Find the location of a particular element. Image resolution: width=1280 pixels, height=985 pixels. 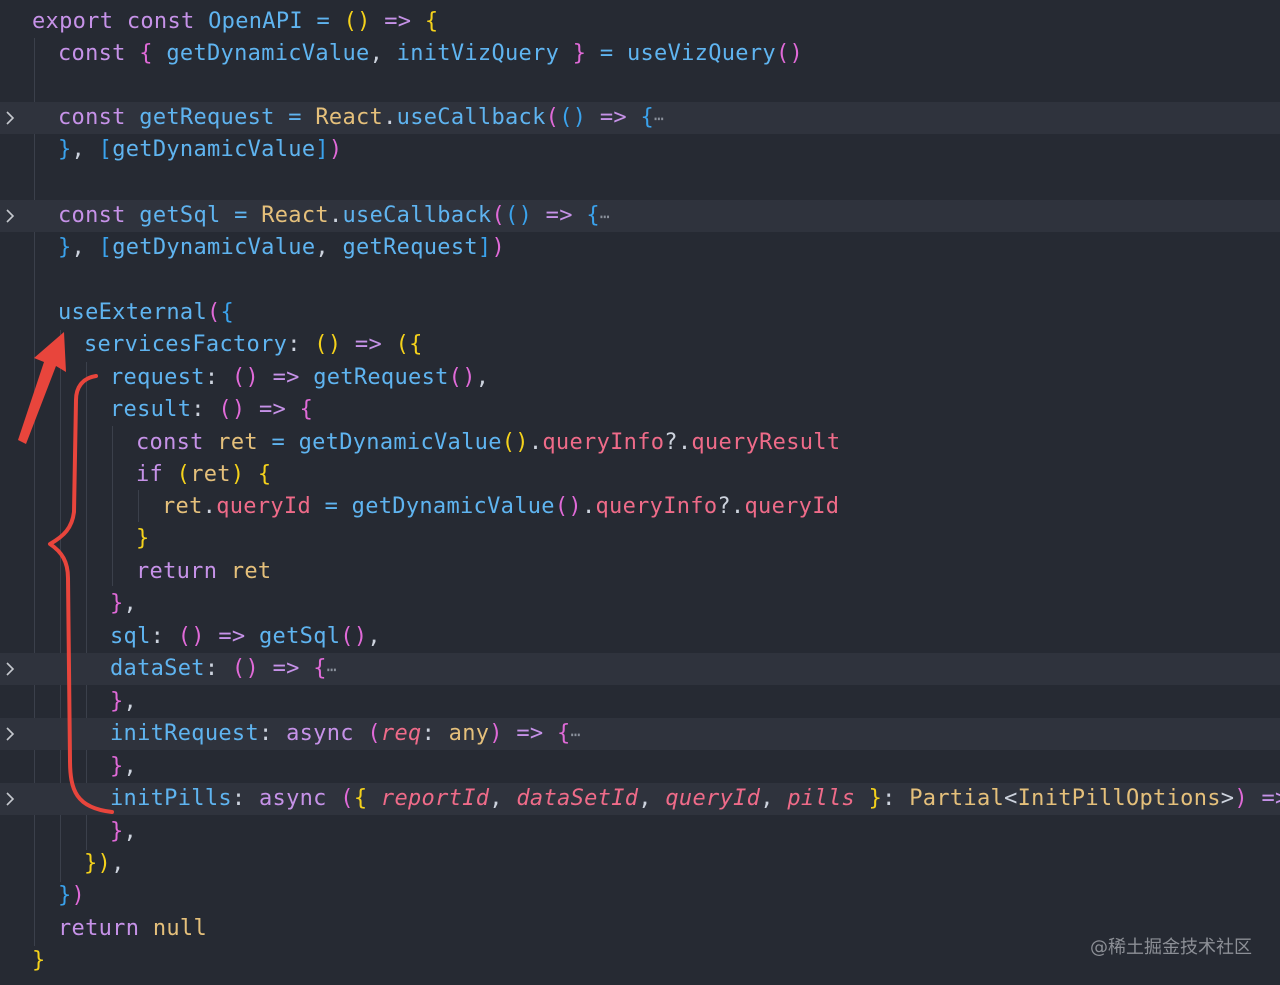

code-line-folded: initRequest: async (req: any) => {⋯ is located at coordinates (640, 734).